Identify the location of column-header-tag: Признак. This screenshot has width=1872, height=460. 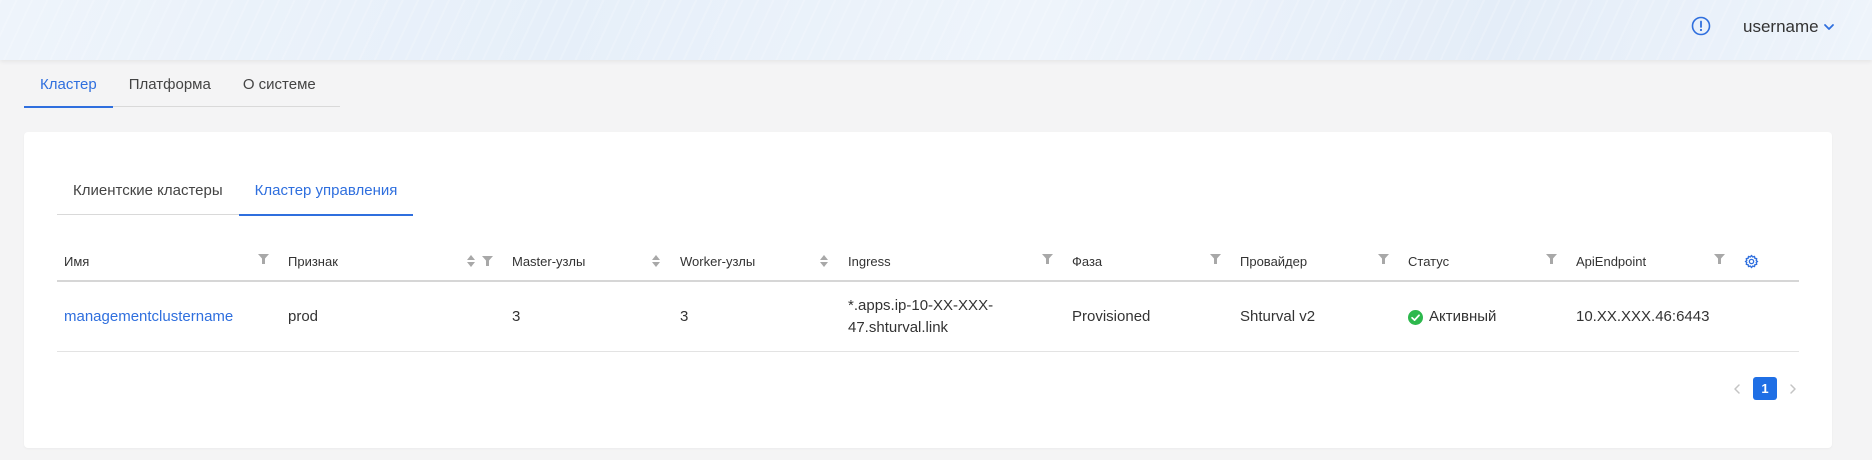
(393, 261).